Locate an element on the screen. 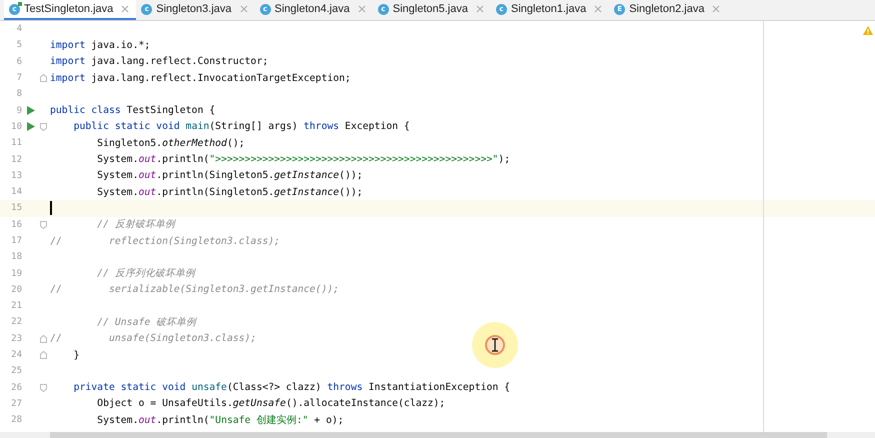 The width and height of the screenshot is (875, 438). line-number: 10 is located at coordinates (16, 127).